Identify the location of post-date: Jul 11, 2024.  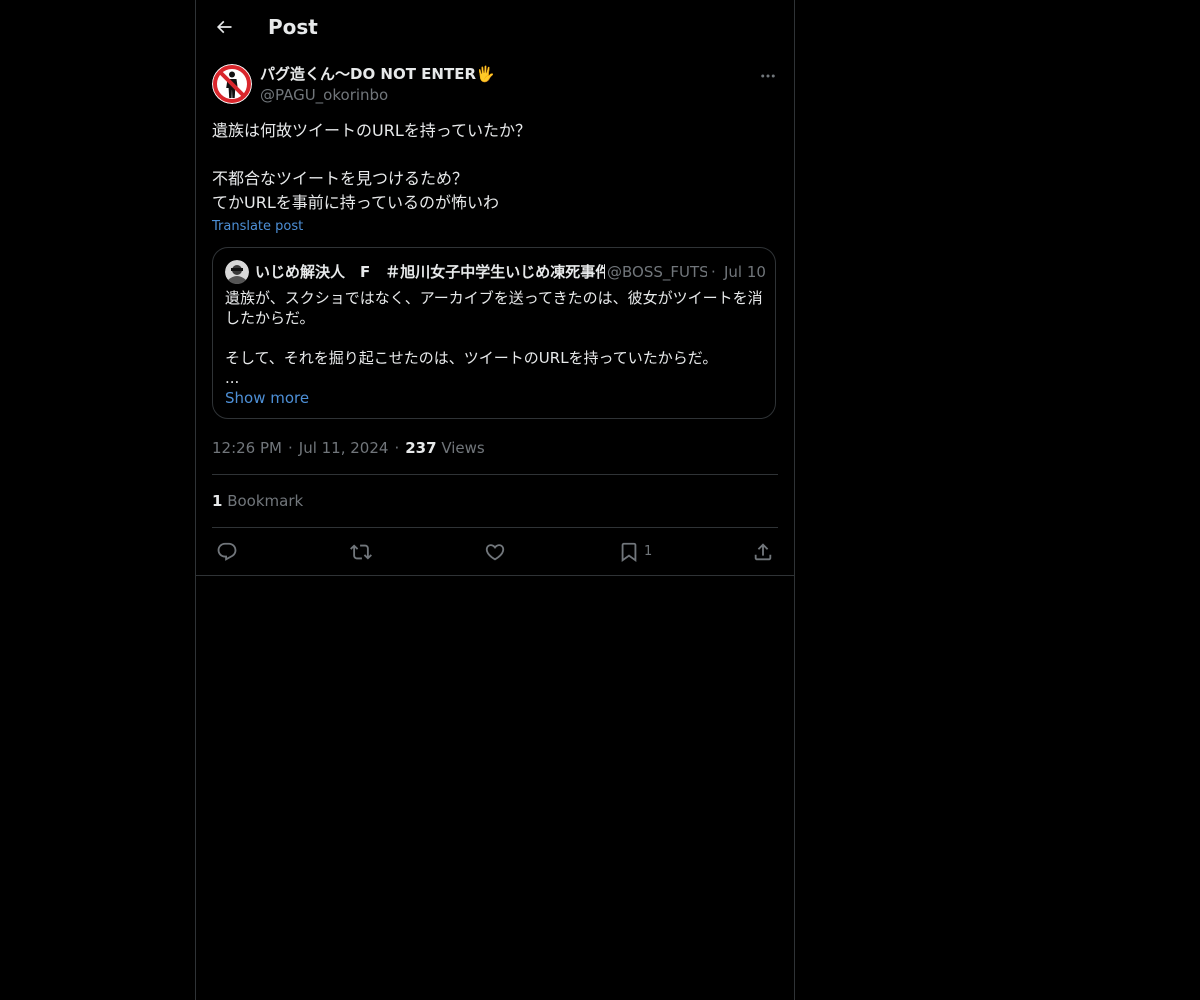
(344, 448).